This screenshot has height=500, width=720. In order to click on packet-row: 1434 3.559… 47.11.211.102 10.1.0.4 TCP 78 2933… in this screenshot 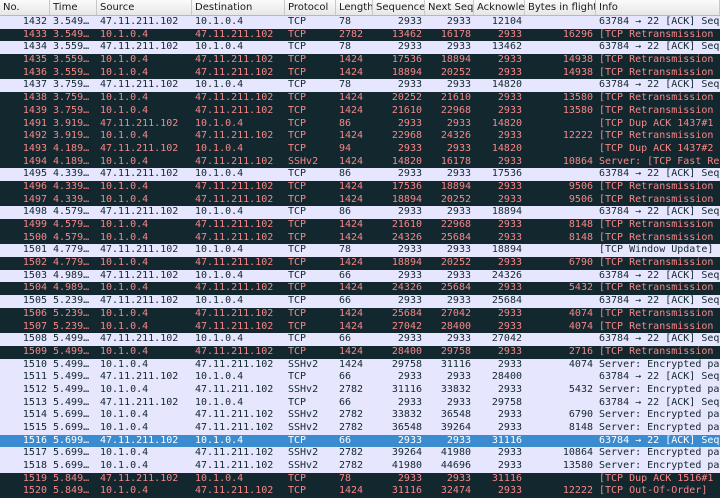, I will do `click(360, 48)`.